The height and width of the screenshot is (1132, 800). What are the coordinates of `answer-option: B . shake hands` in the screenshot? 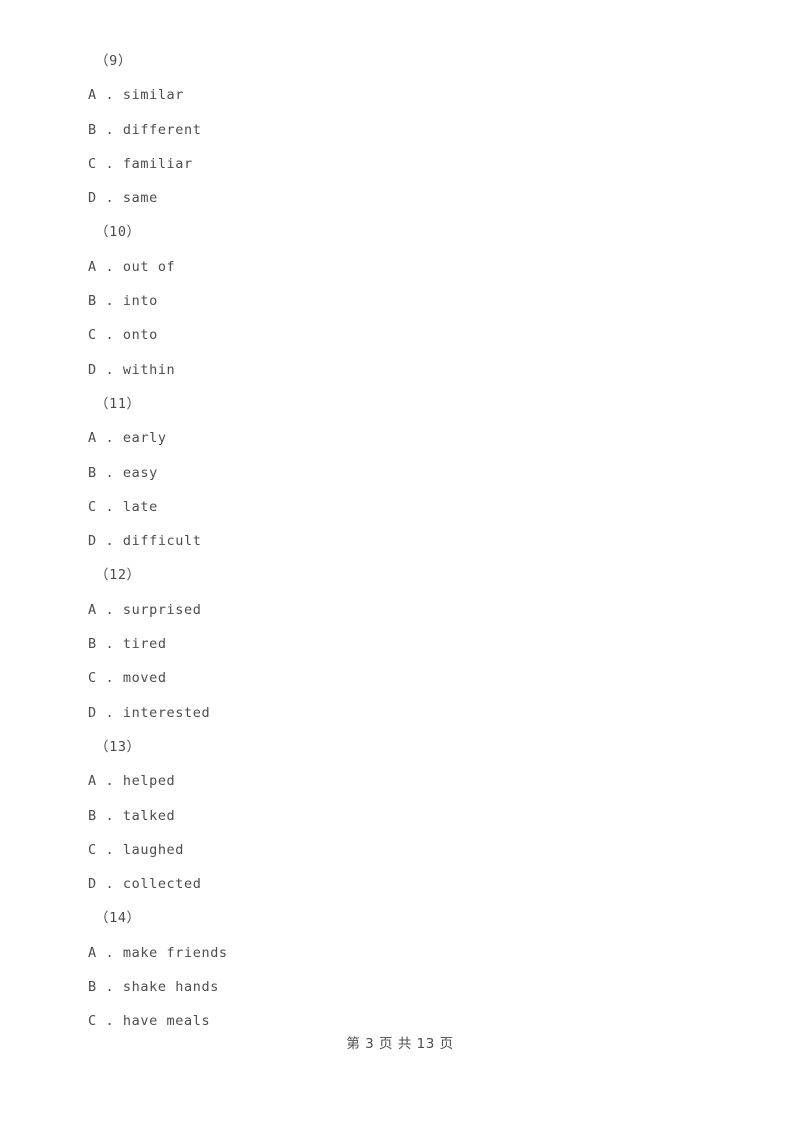 It's located at (398, 987).